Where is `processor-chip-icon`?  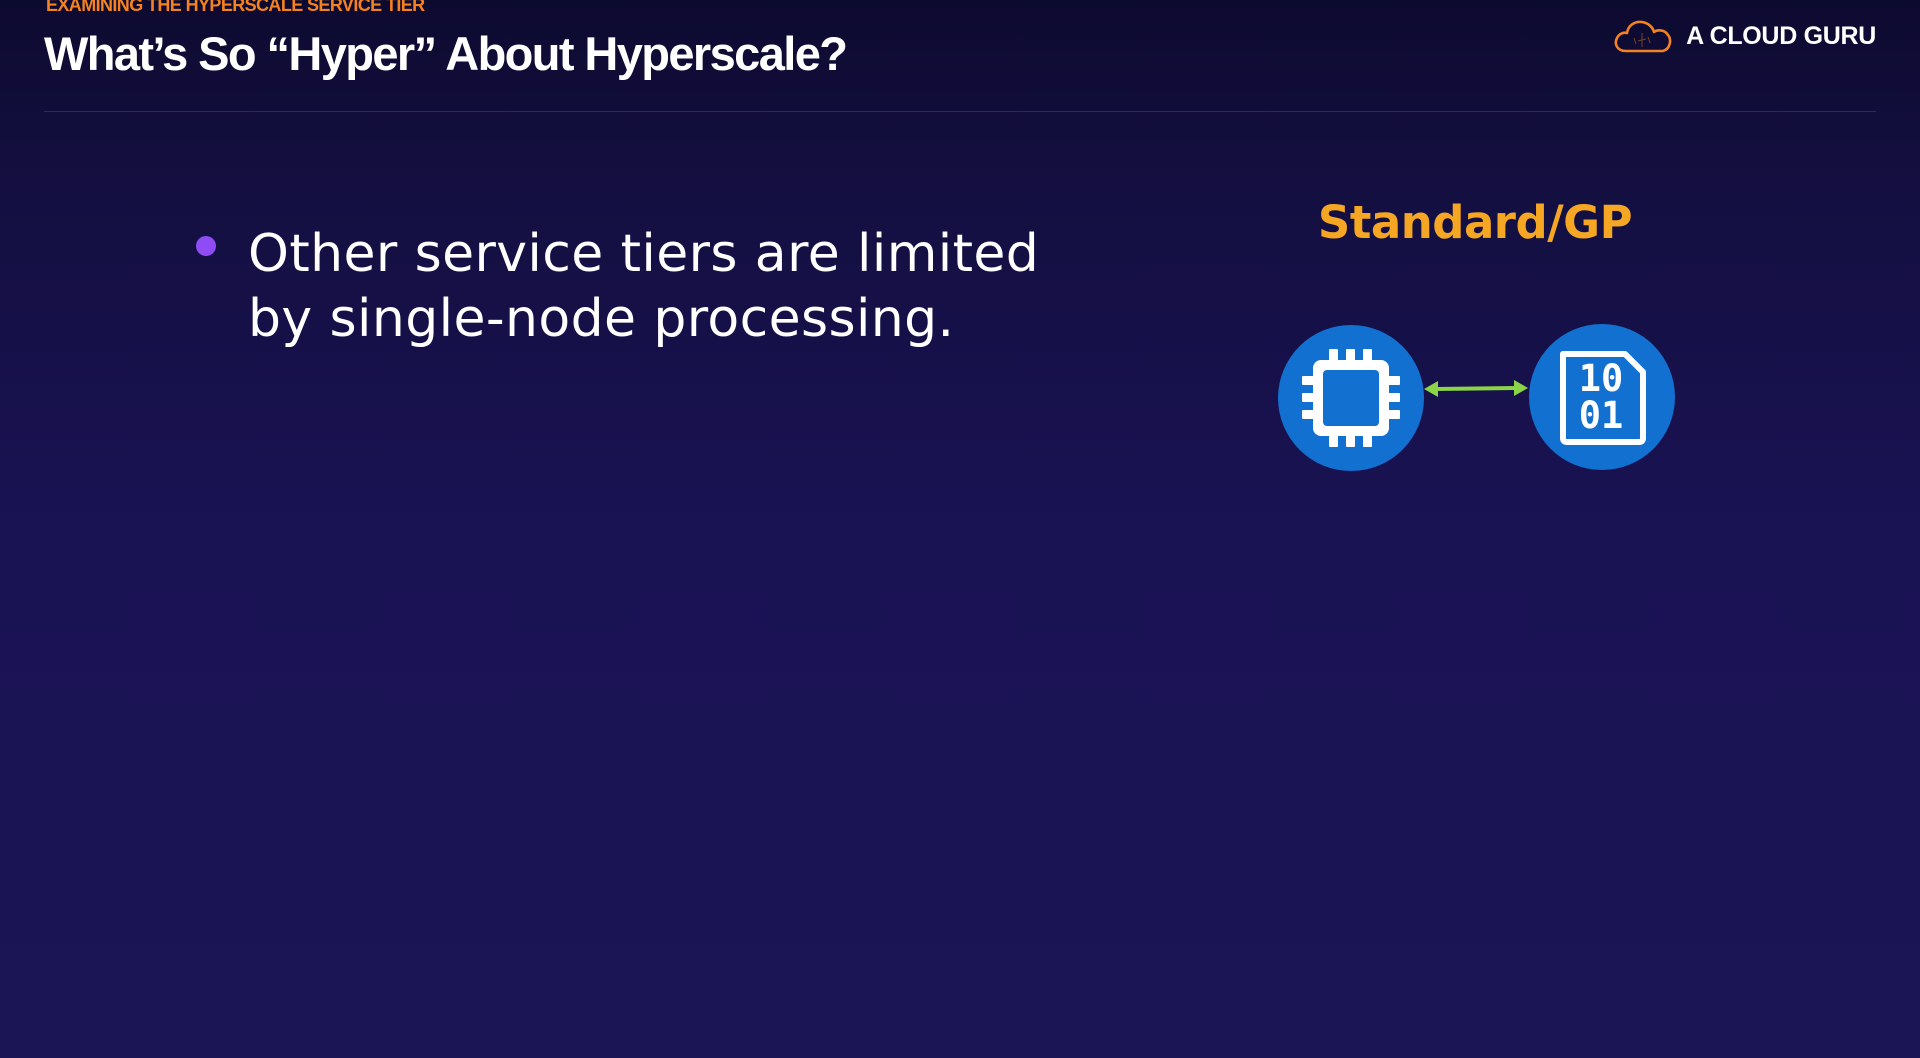
processor-chip-icon is located at coordinates (1351, 398).